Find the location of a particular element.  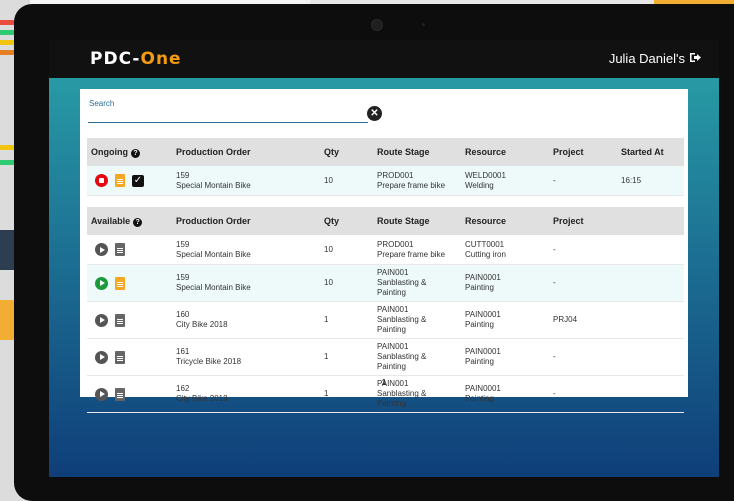

search-input is located at coordinates (228, 115).